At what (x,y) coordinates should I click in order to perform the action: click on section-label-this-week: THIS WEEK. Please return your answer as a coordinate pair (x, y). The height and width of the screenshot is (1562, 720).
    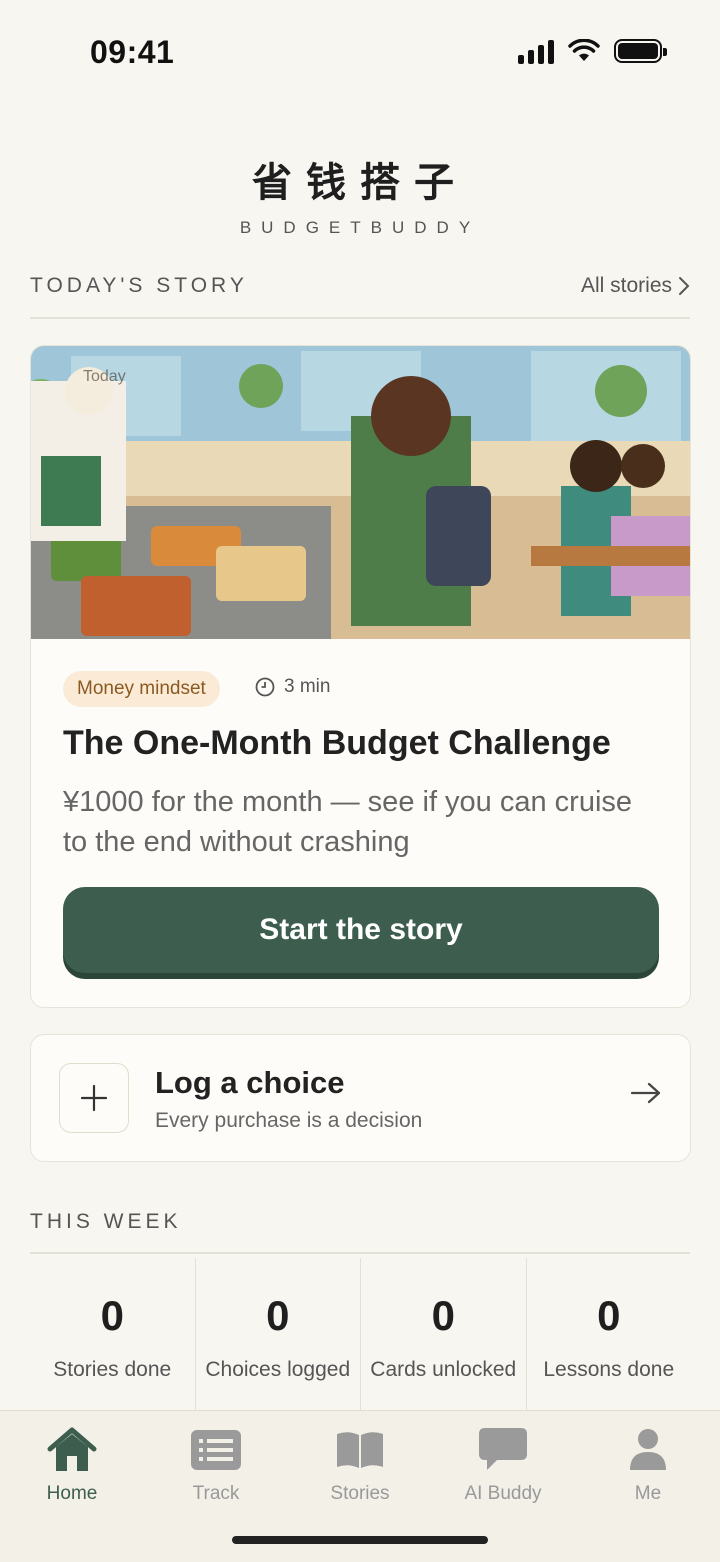
    Looking at the image, I should click on (106, 1221).